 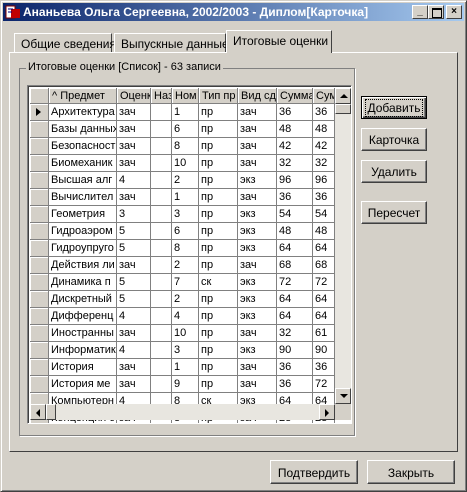 I want to click on table-cell: История ме, so click(x=83, y=384).